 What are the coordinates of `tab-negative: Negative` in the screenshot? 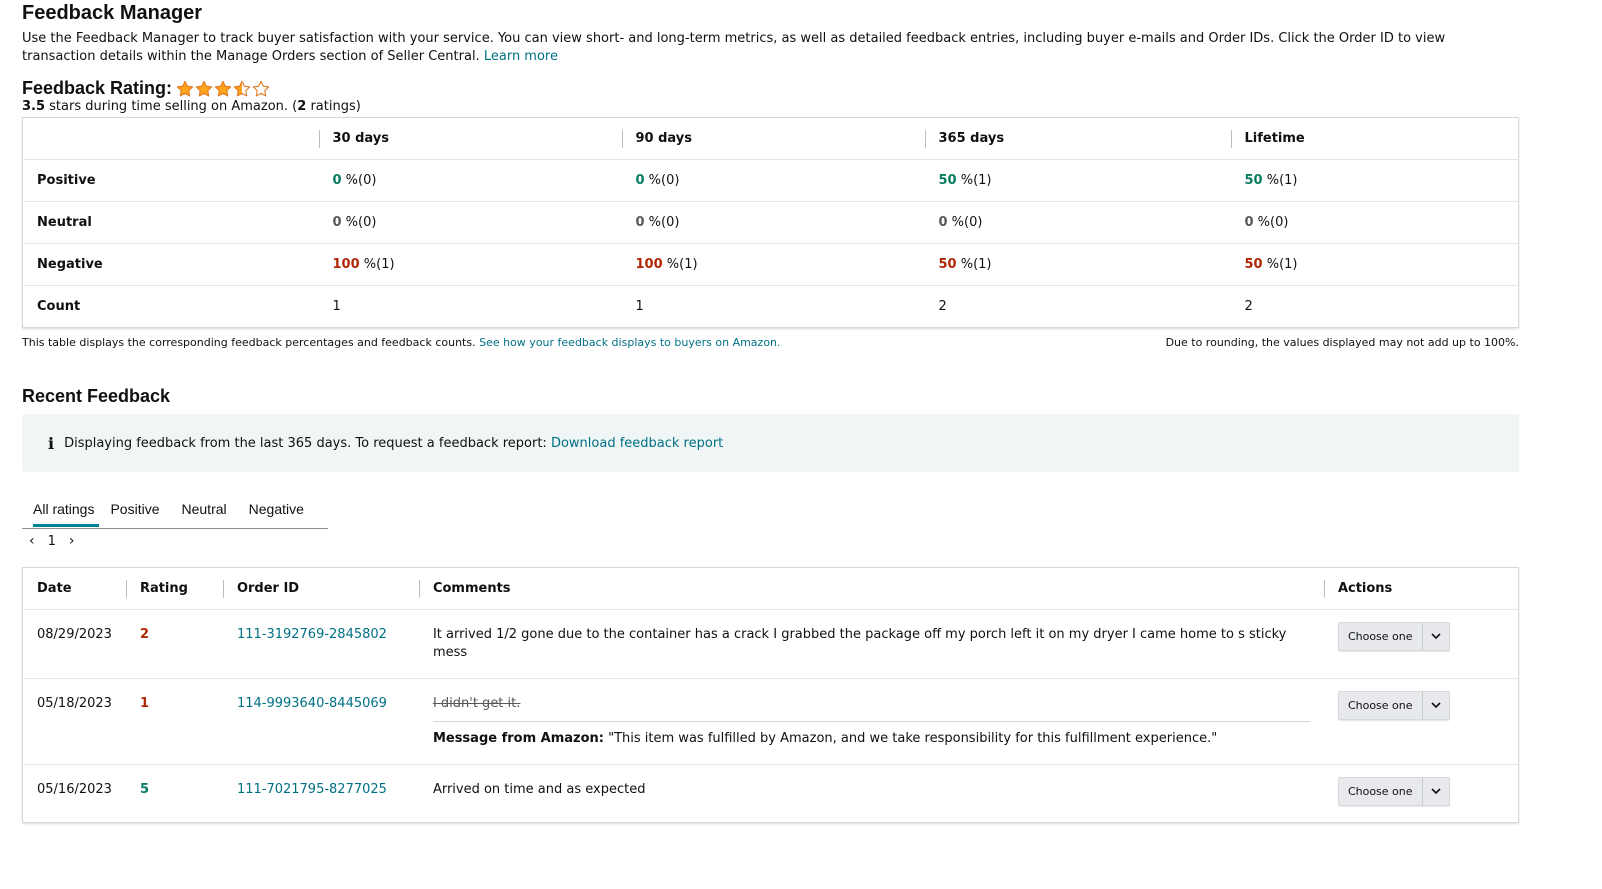 It's located at (276, 509).